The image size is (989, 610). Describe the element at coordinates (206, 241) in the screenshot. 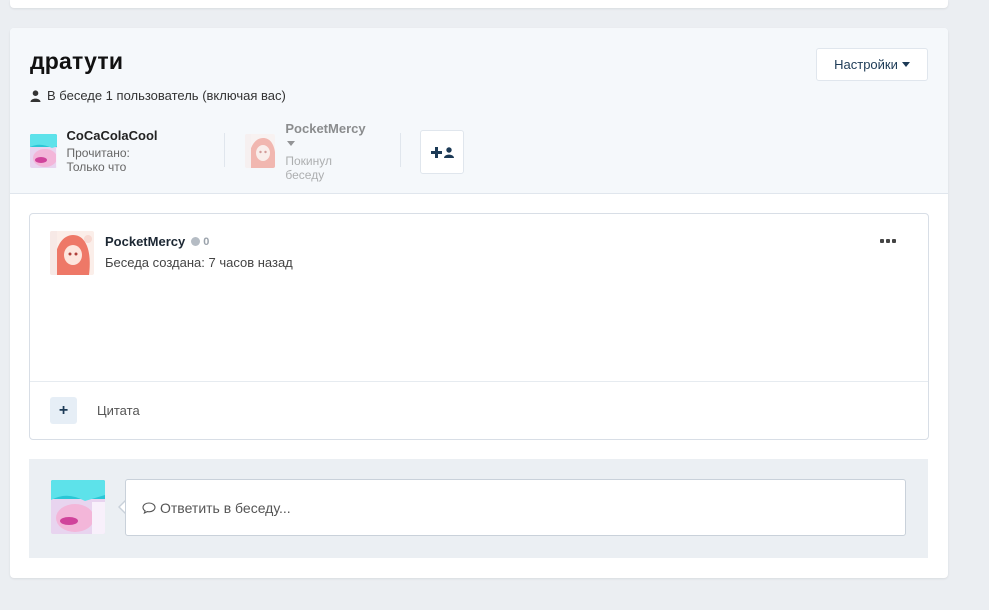

I see `reputation-value: 0` at that location.